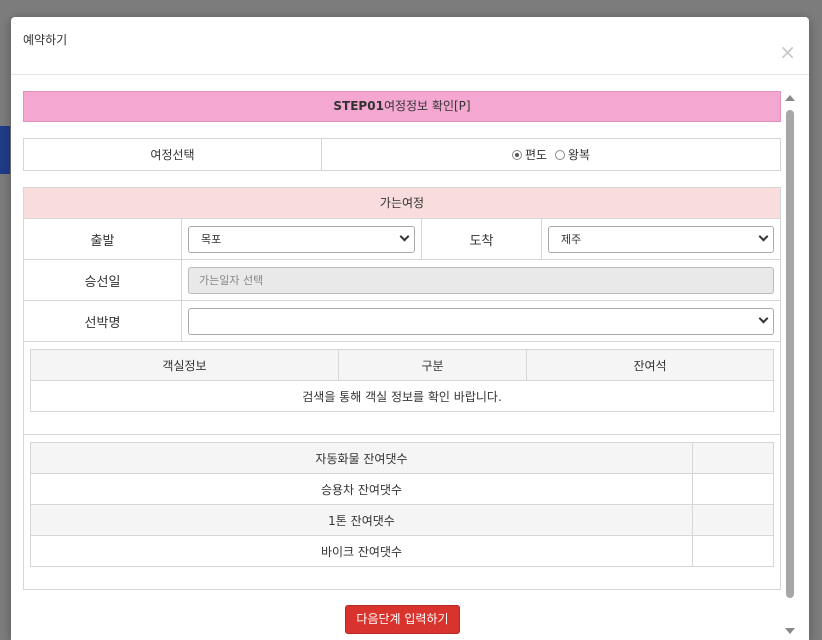  I want to click on vehicle-label: 승용차 잔여댓수, so click(361, 489).